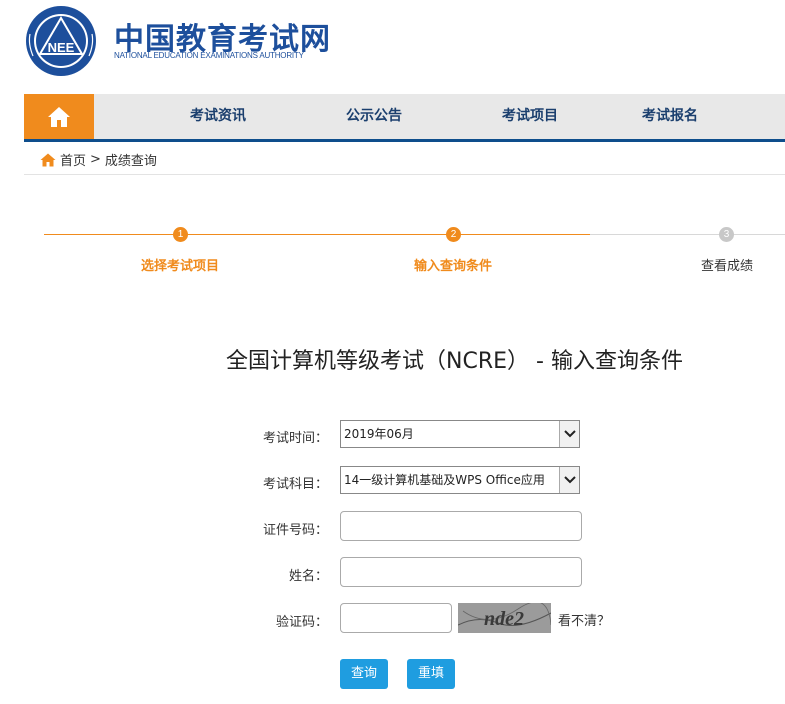 This screenshot has width=785, height=704. Describe the element at coordinates (308, 576) in the screenshot. I see `name-label: 姓名：` at that location.